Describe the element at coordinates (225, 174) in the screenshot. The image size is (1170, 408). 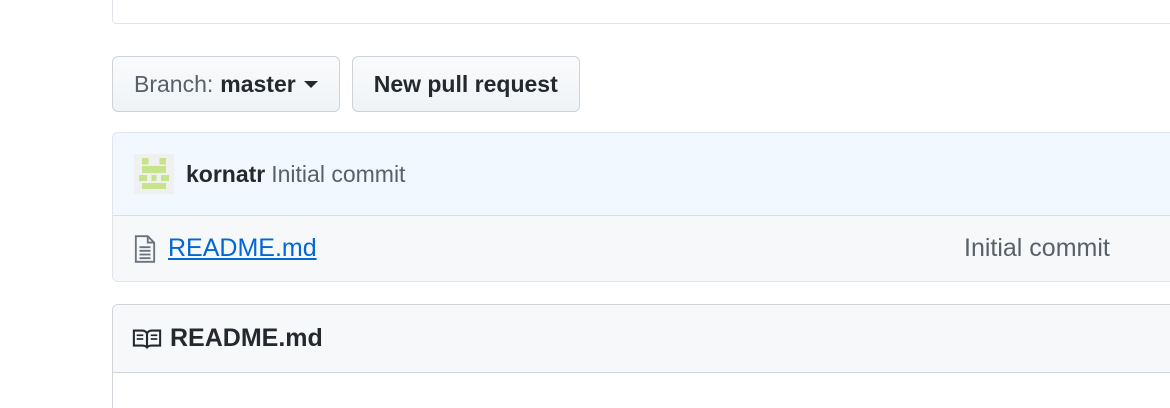
I see `commit-author: kornatr` at that location.